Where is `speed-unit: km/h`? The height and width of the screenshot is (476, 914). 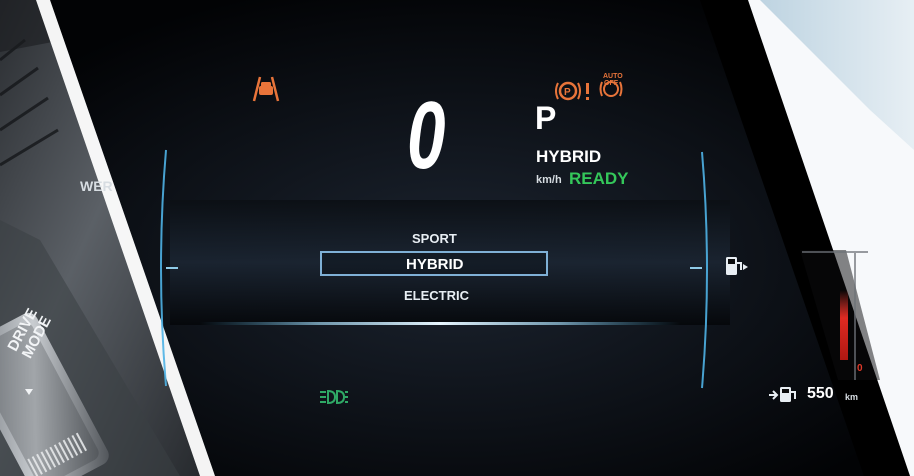
speed-unit: km/h is located at coordinates (549, 180).